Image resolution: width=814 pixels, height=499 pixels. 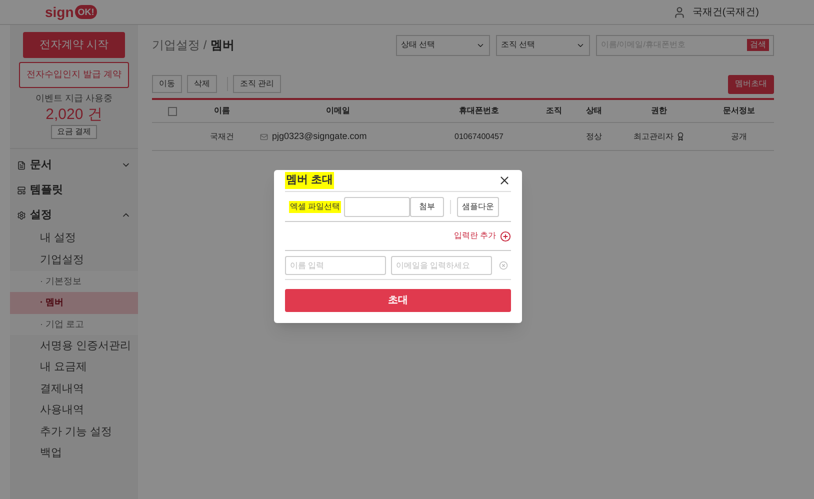 I want to click on add-input-row-link: 입력란 추가, so click(x=482, y=236).